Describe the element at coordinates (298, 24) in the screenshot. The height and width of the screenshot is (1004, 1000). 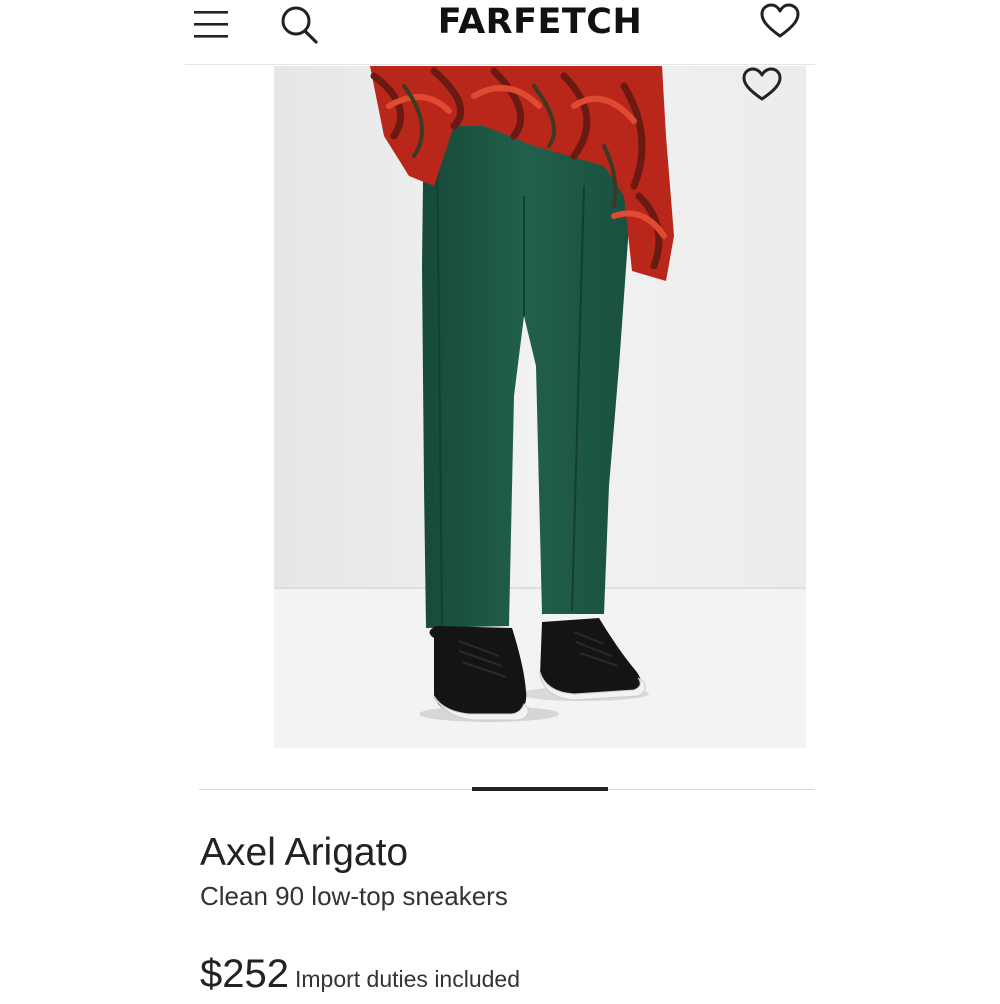
I see `search-icon` at that location.